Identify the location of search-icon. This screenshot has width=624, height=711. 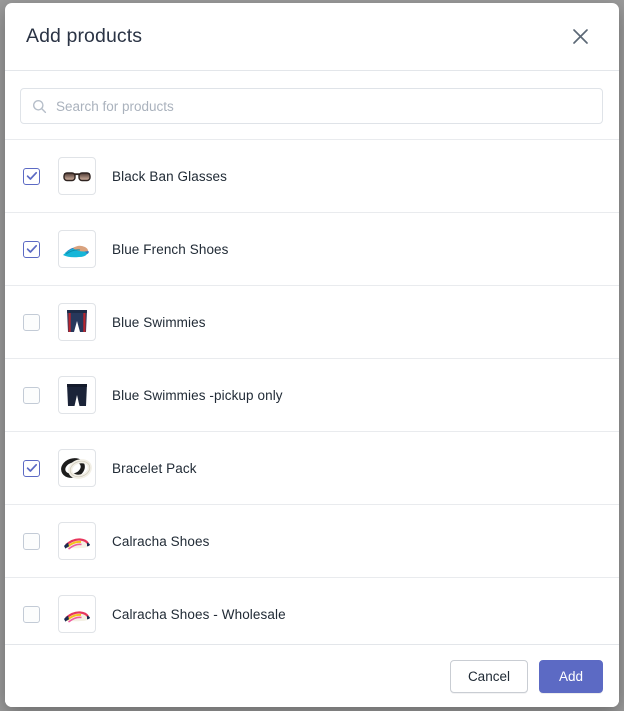
(39, 106).